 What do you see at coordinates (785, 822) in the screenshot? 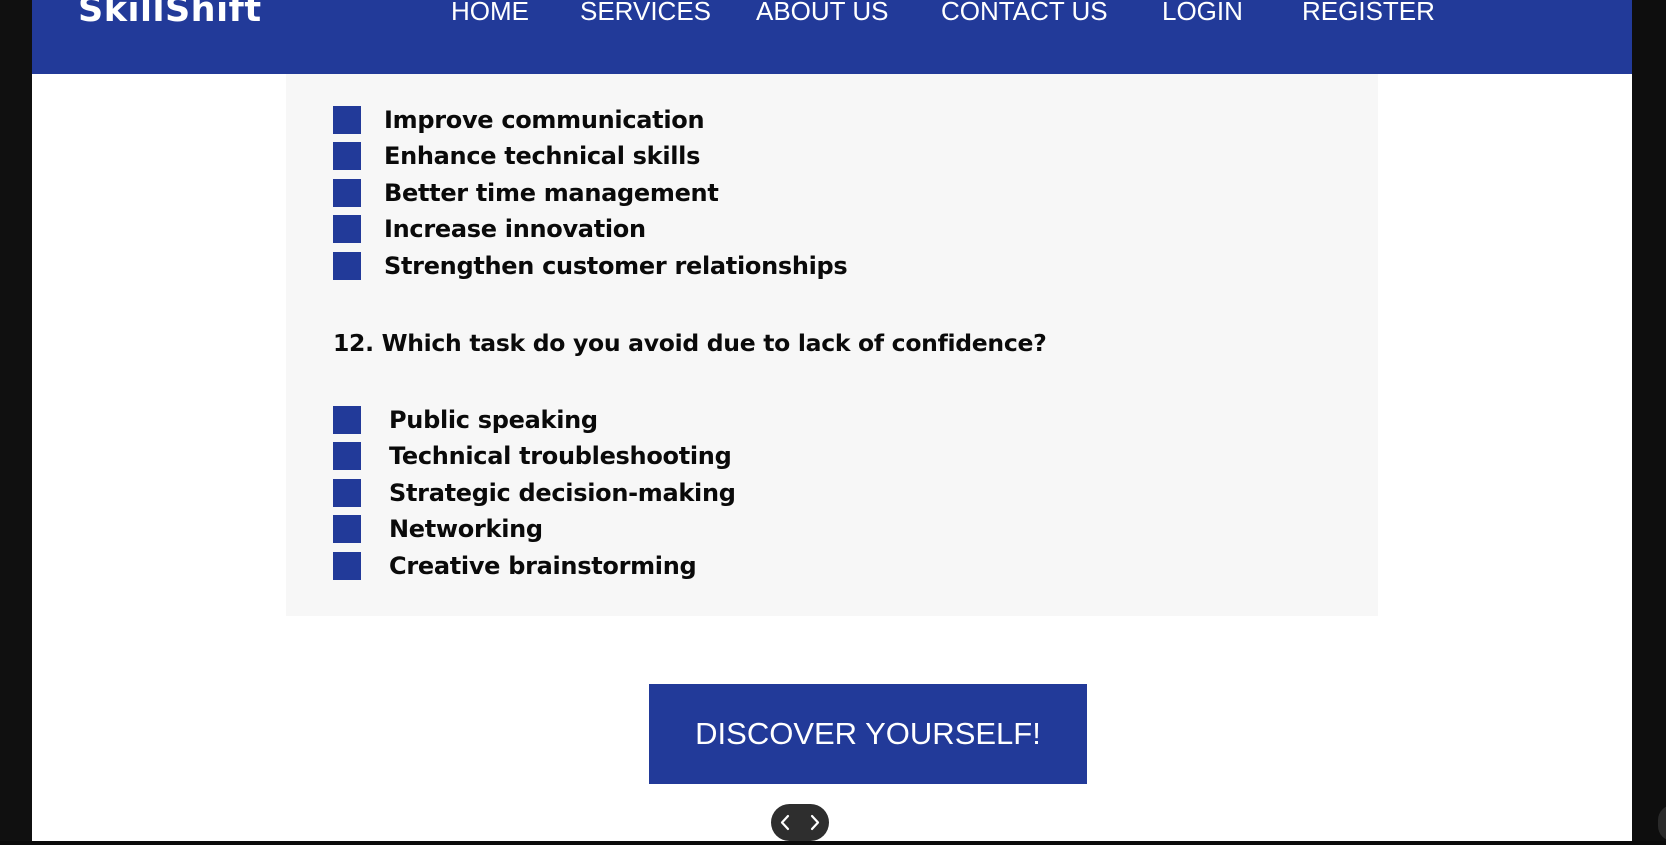
I see `chevron-left-icon` at bounding box center [785, 822].